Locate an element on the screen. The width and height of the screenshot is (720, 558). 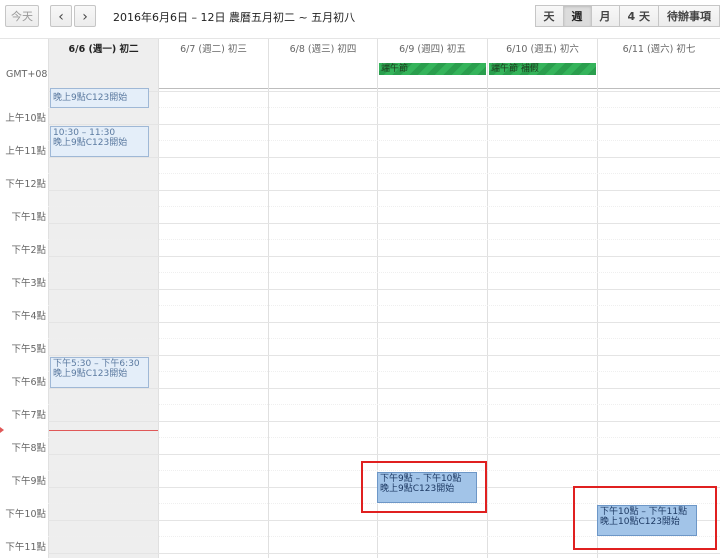
day-header-fri: 6/10 (週五) 初六 is located at coordinates (542, 50).